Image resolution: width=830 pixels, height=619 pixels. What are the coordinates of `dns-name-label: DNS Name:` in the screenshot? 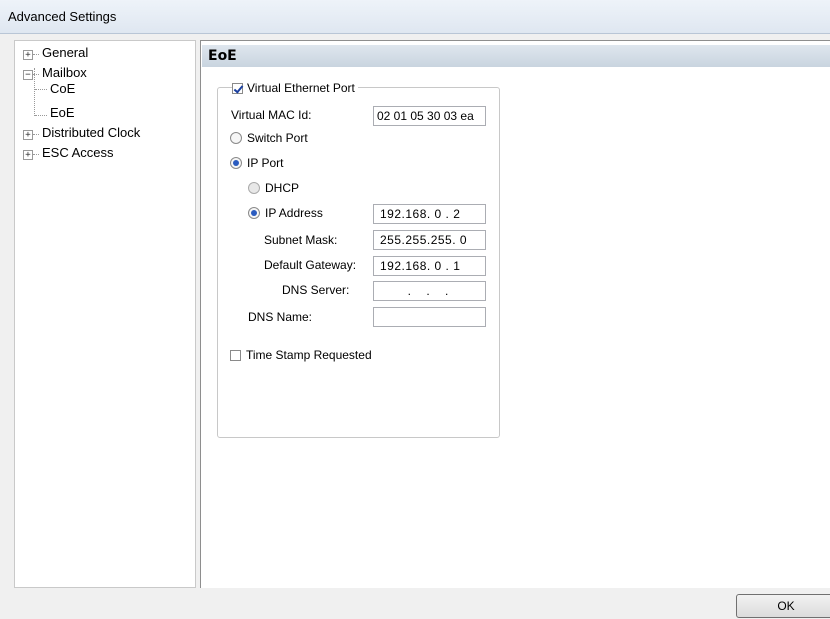 It's located at (280, 317).